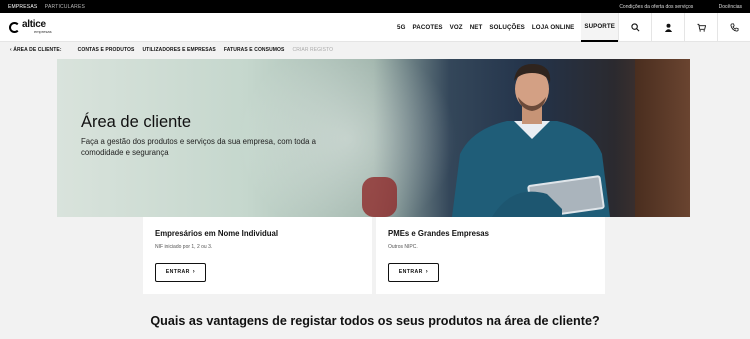 The image size is (750, 339). I want to click on nav-item-solucoes: SOLUÇÕES, so click(507, 27).